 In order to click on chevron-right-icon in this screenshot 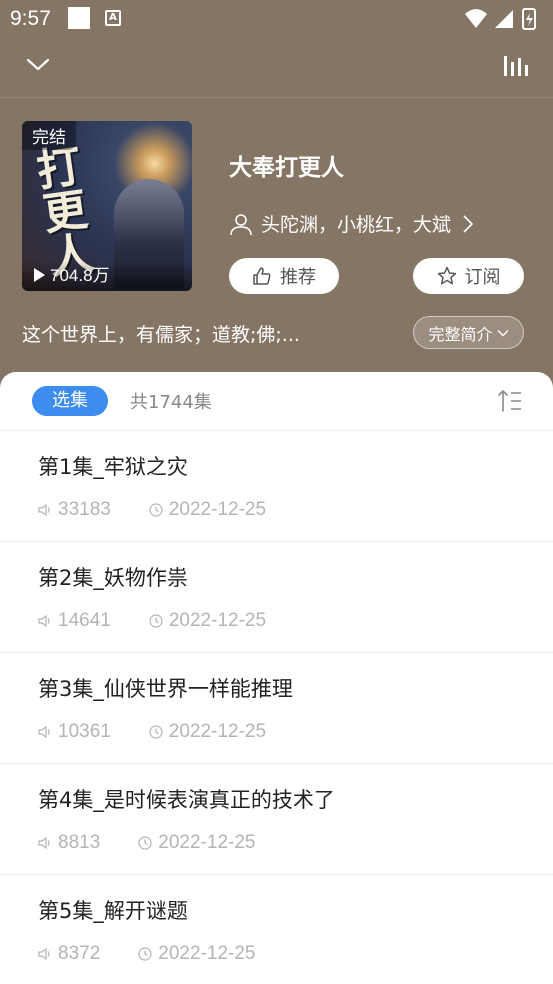, I will do `click(468, 223)`.